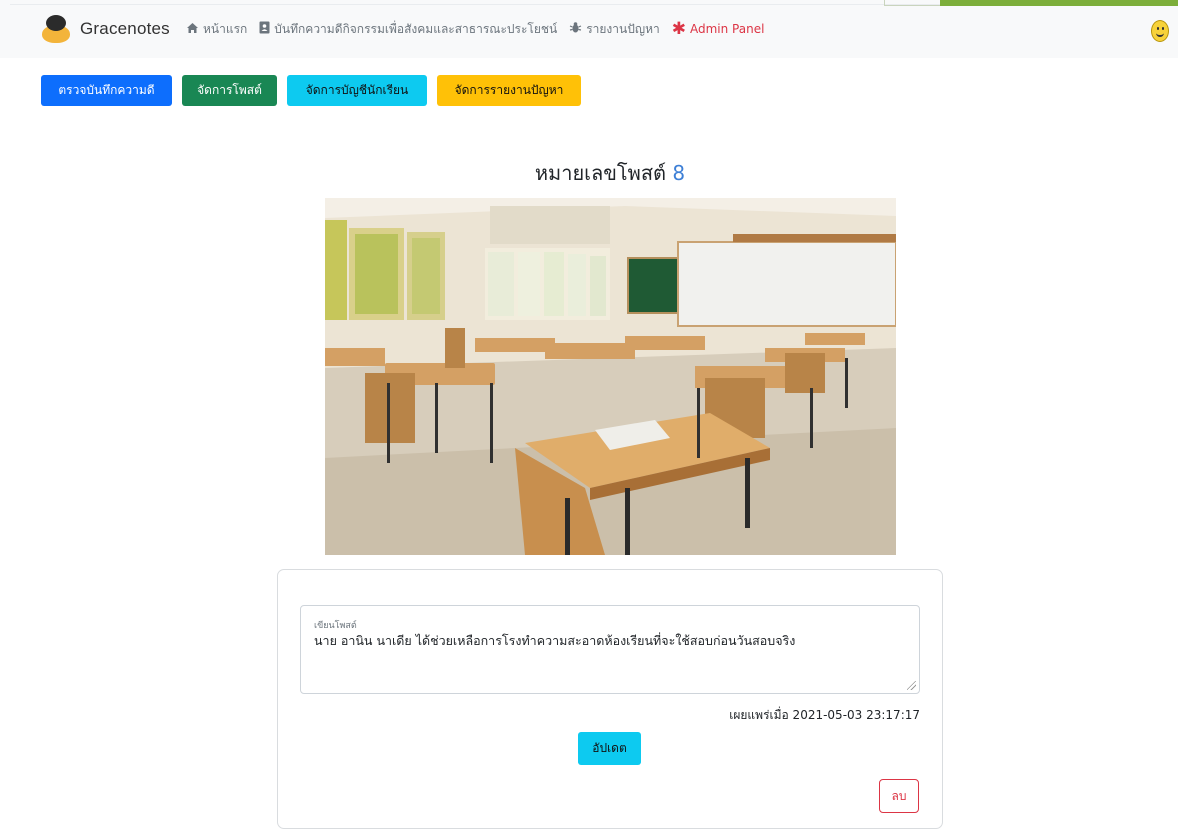 This screenshot has width=1178, height=829. I want to click on manage-posts-button: จัดการโพสต์, so click(229, 90).